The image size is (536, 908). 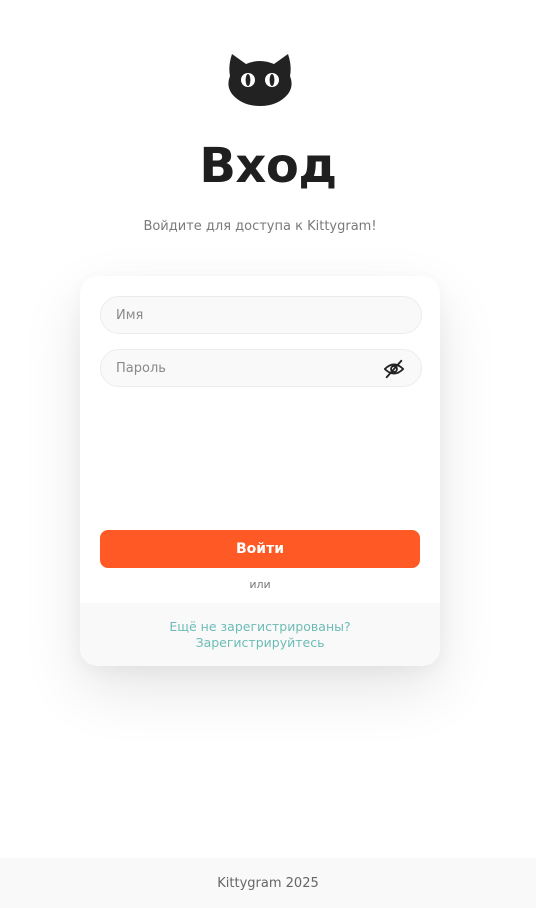 I want to click on login-button: Войти, so click(x=260, y=549).